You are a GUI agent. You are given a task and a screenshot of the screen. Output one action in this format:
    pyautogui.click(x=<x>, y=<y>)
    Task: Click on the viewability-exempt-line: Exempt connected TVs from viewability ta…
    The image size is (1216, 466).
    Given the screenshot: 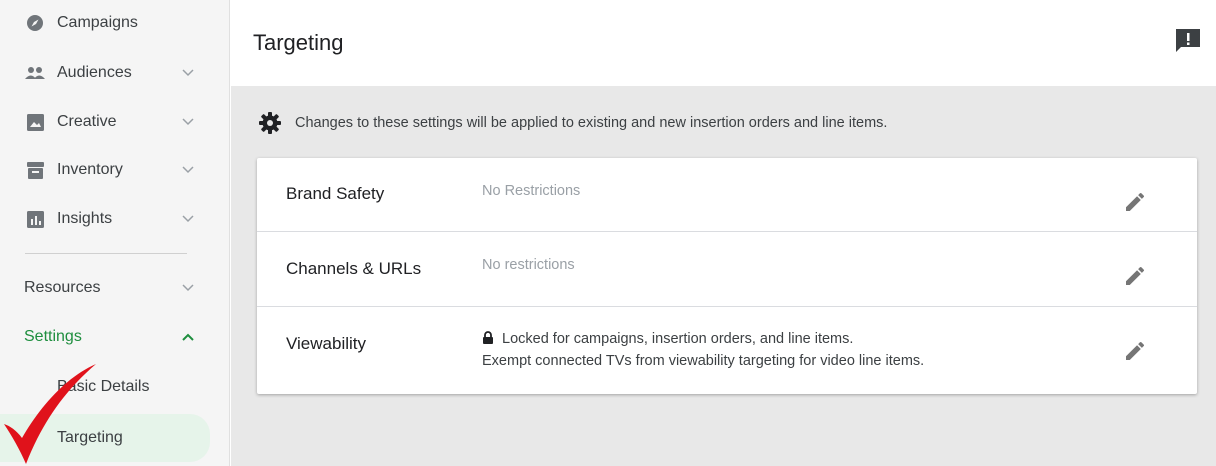 What is the action you would take?
    pyautogui.click(x=703, y=361)
    